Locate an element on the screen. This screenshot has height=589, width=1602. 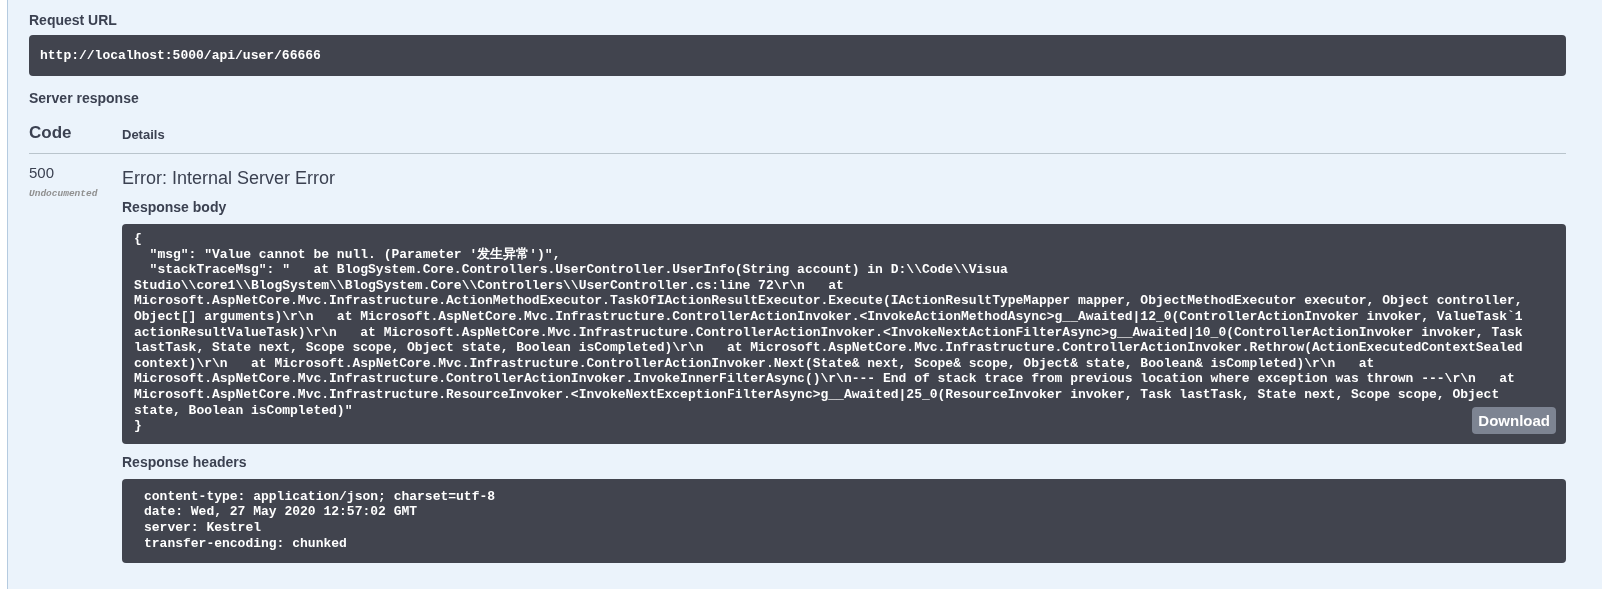
response-body-label: Response body is located at coordinates (174, 207).